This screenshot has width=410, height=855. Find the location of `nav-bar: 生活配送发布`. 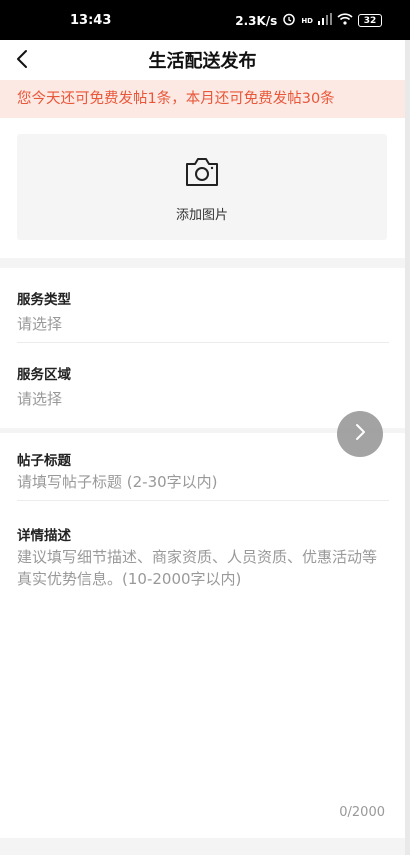

nav-bar: 生活配送发布 is located at coordinates (202, 60).